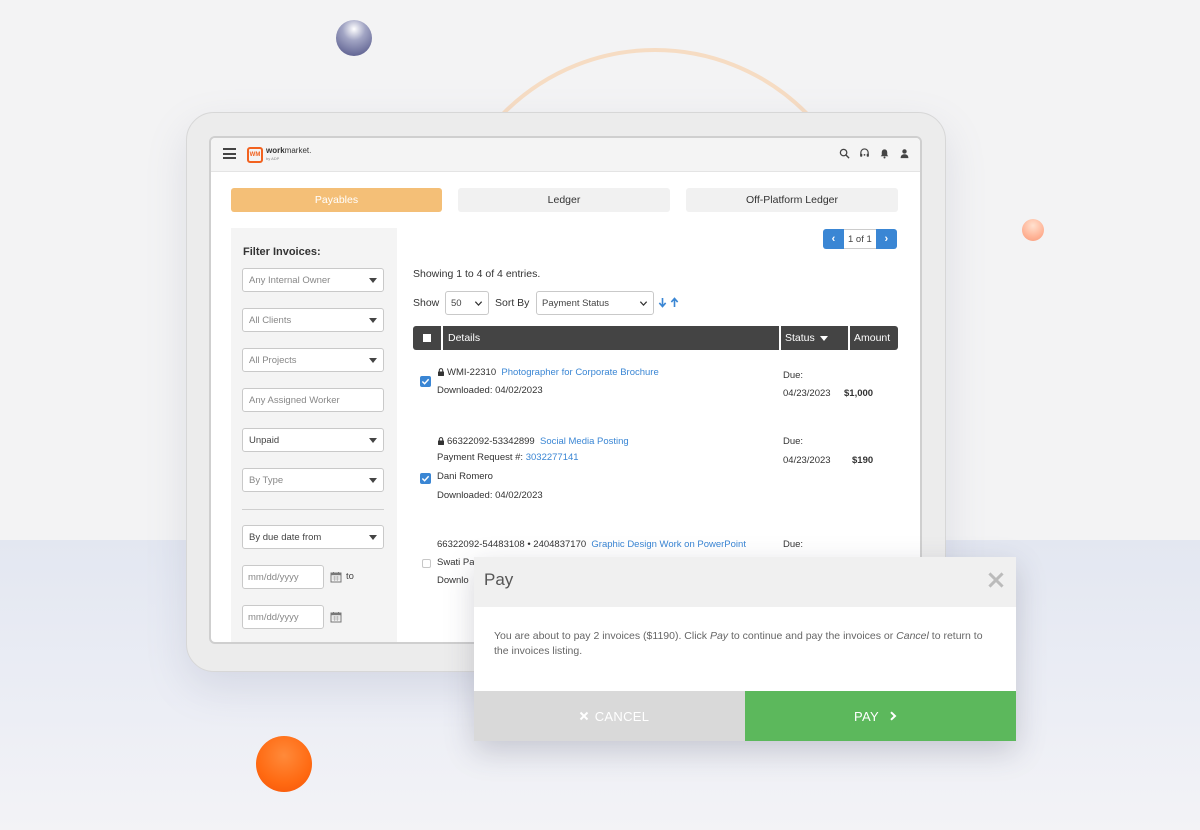  What do you see at coordinates (863, 460) in the screenshot?
I see `invoice-amount: $190` at bounding box center [863, 460].